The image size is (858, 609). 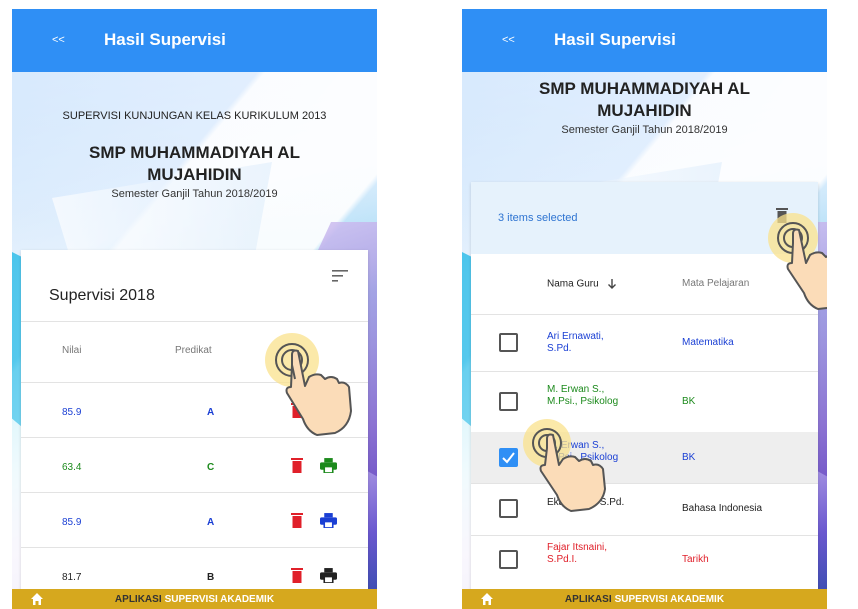 What do you see at coordinates (575, 342) in the screenshot?
I see `cell-nama-guru: Ari Ernawati, S.Pd.` at bounding box center [575, 342].